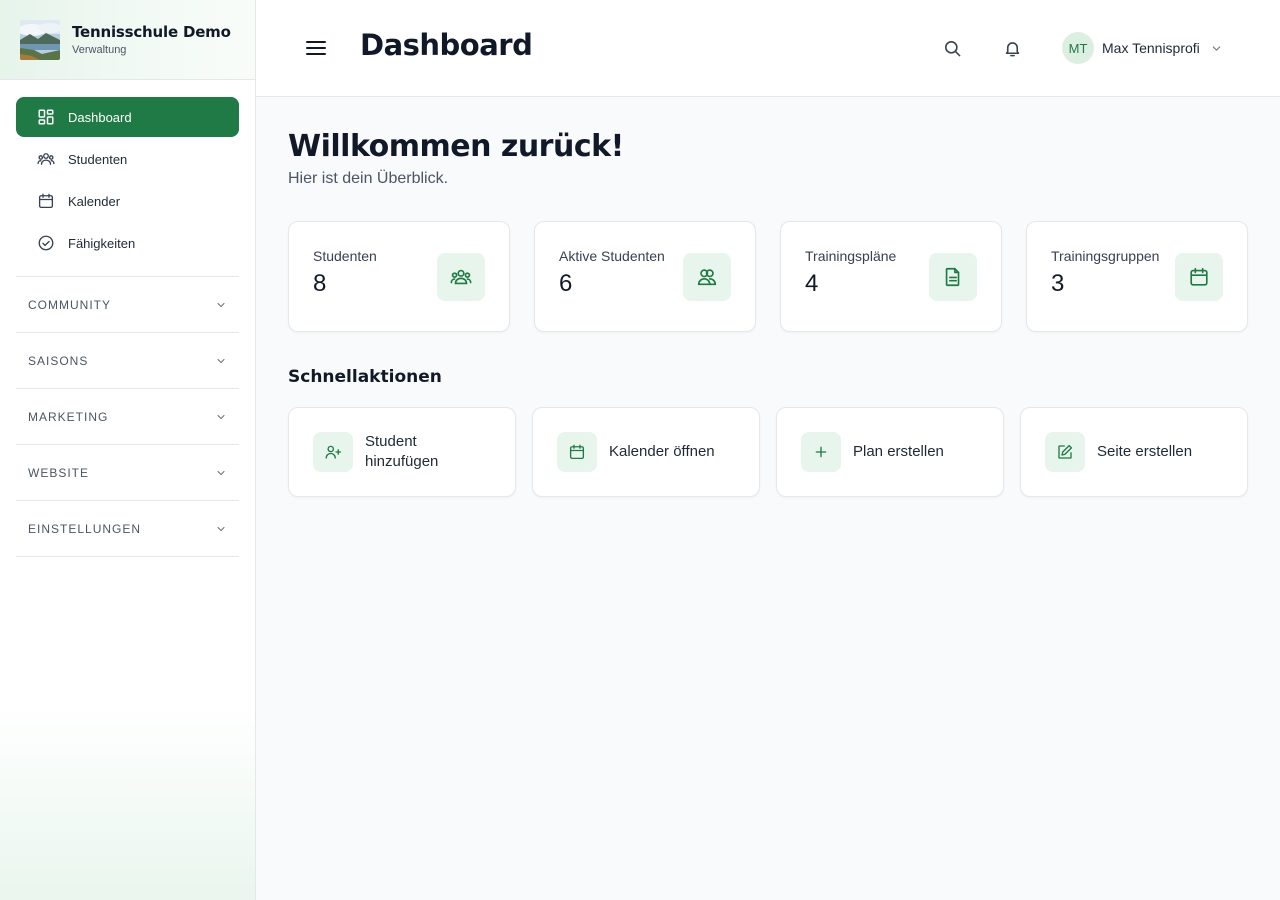 The image size is (1280, 900). Describe the element at coordinates (127, 417) in the screenshot. I see `sidebar-section-marketing: MARKETING` at that location.